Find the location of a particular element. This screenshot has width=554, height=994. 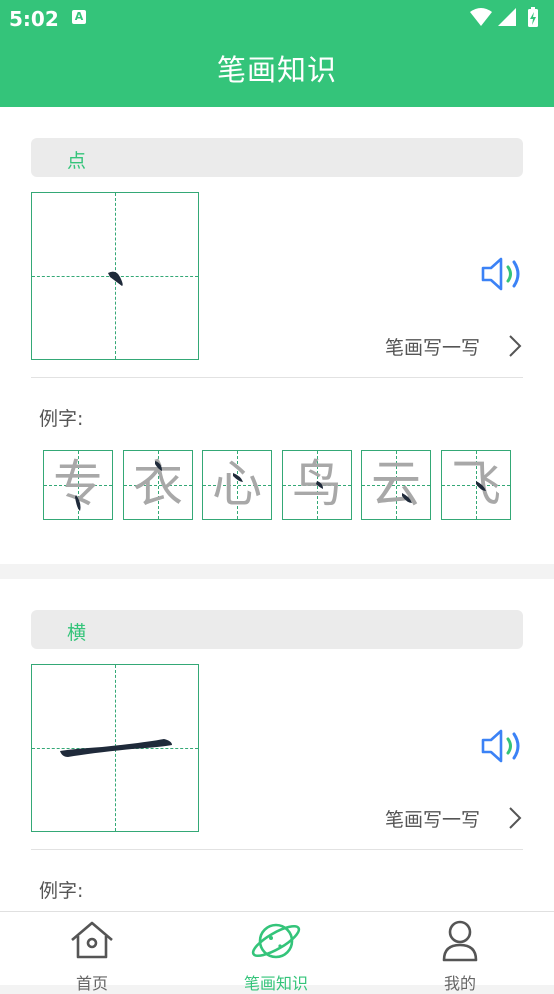

example-char-box: 衣 is located at coordinates (158, 485).